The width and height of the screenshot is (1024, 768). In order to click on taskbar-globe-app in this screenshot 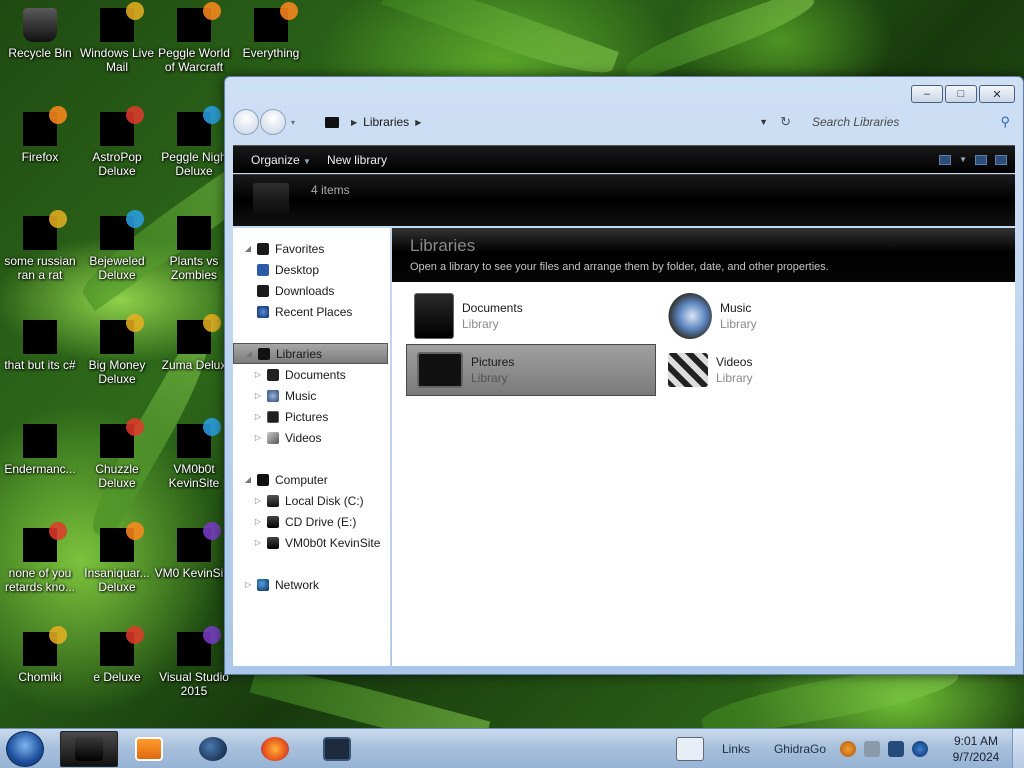, I will do `click(213, 749)`.